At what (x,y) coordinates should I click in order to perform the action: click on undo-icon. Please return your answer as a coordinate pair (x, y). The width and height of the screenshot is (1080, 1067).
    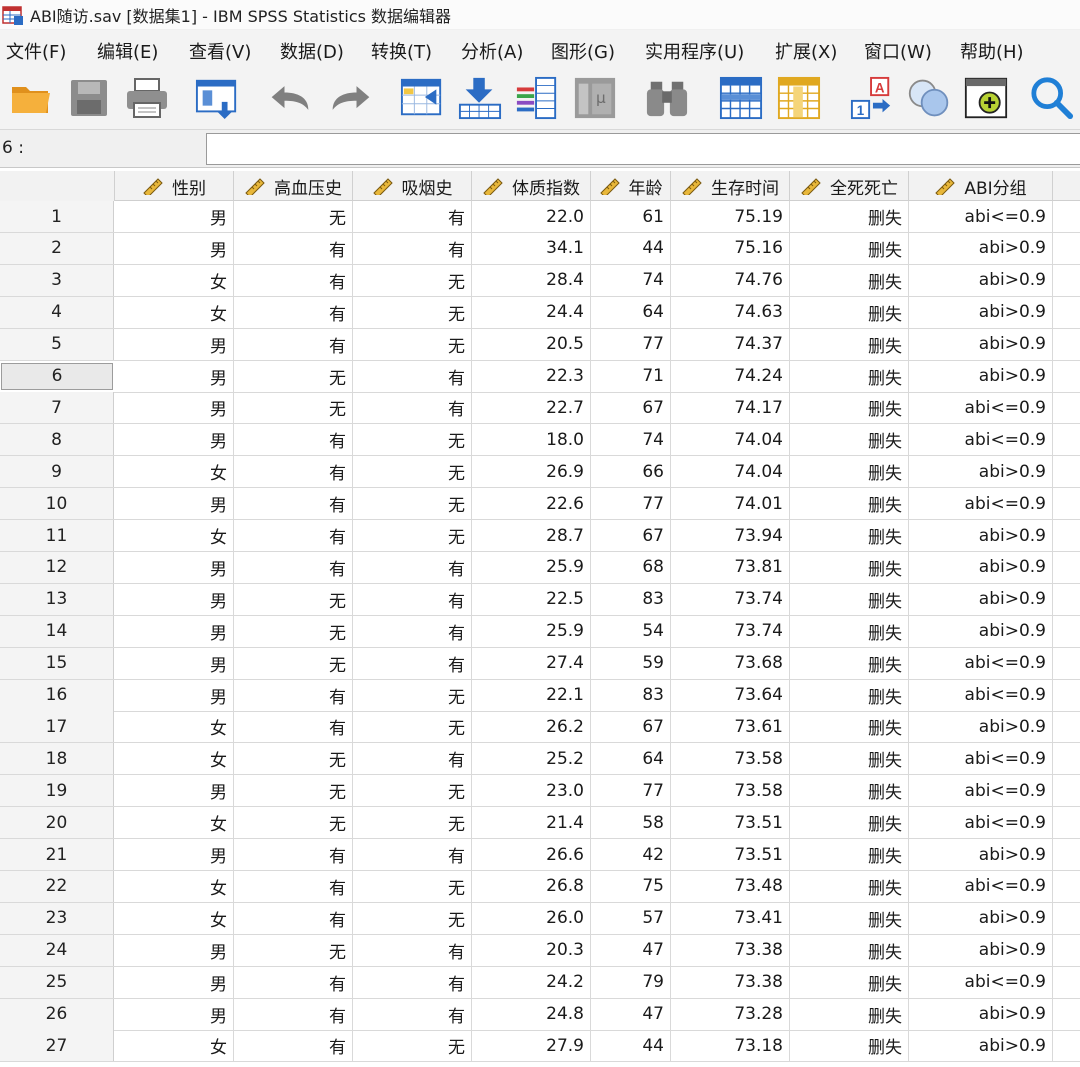
    Looking at the image, I should click on (290, 98).